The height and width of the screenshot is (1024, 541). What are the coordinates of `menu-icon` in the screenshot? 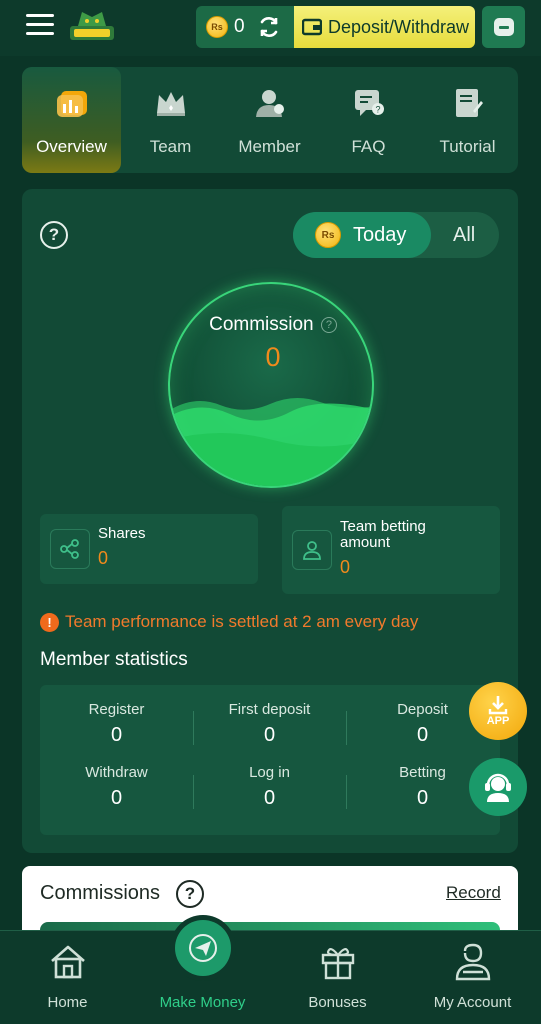 It's located at (40, 27).